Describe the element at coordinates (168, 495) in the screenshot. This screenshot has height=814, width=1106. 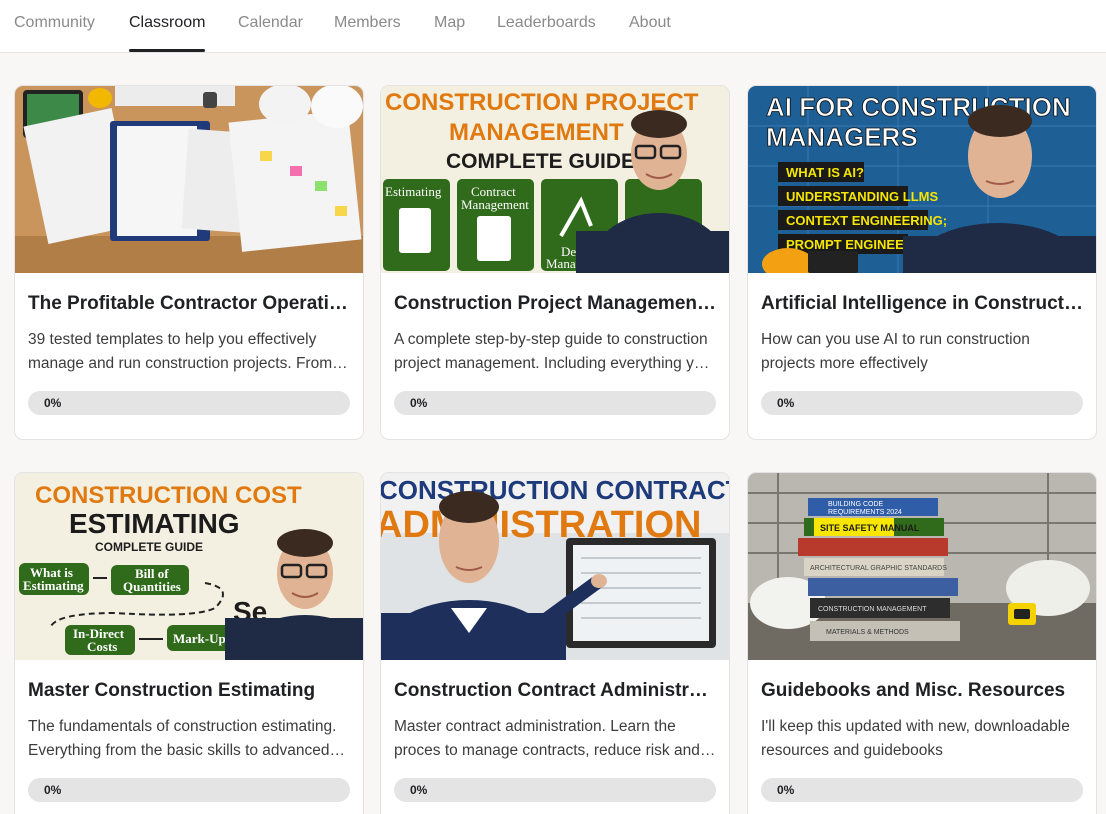
I see `thumb-text: CONSTRUCTION COST` at that location.